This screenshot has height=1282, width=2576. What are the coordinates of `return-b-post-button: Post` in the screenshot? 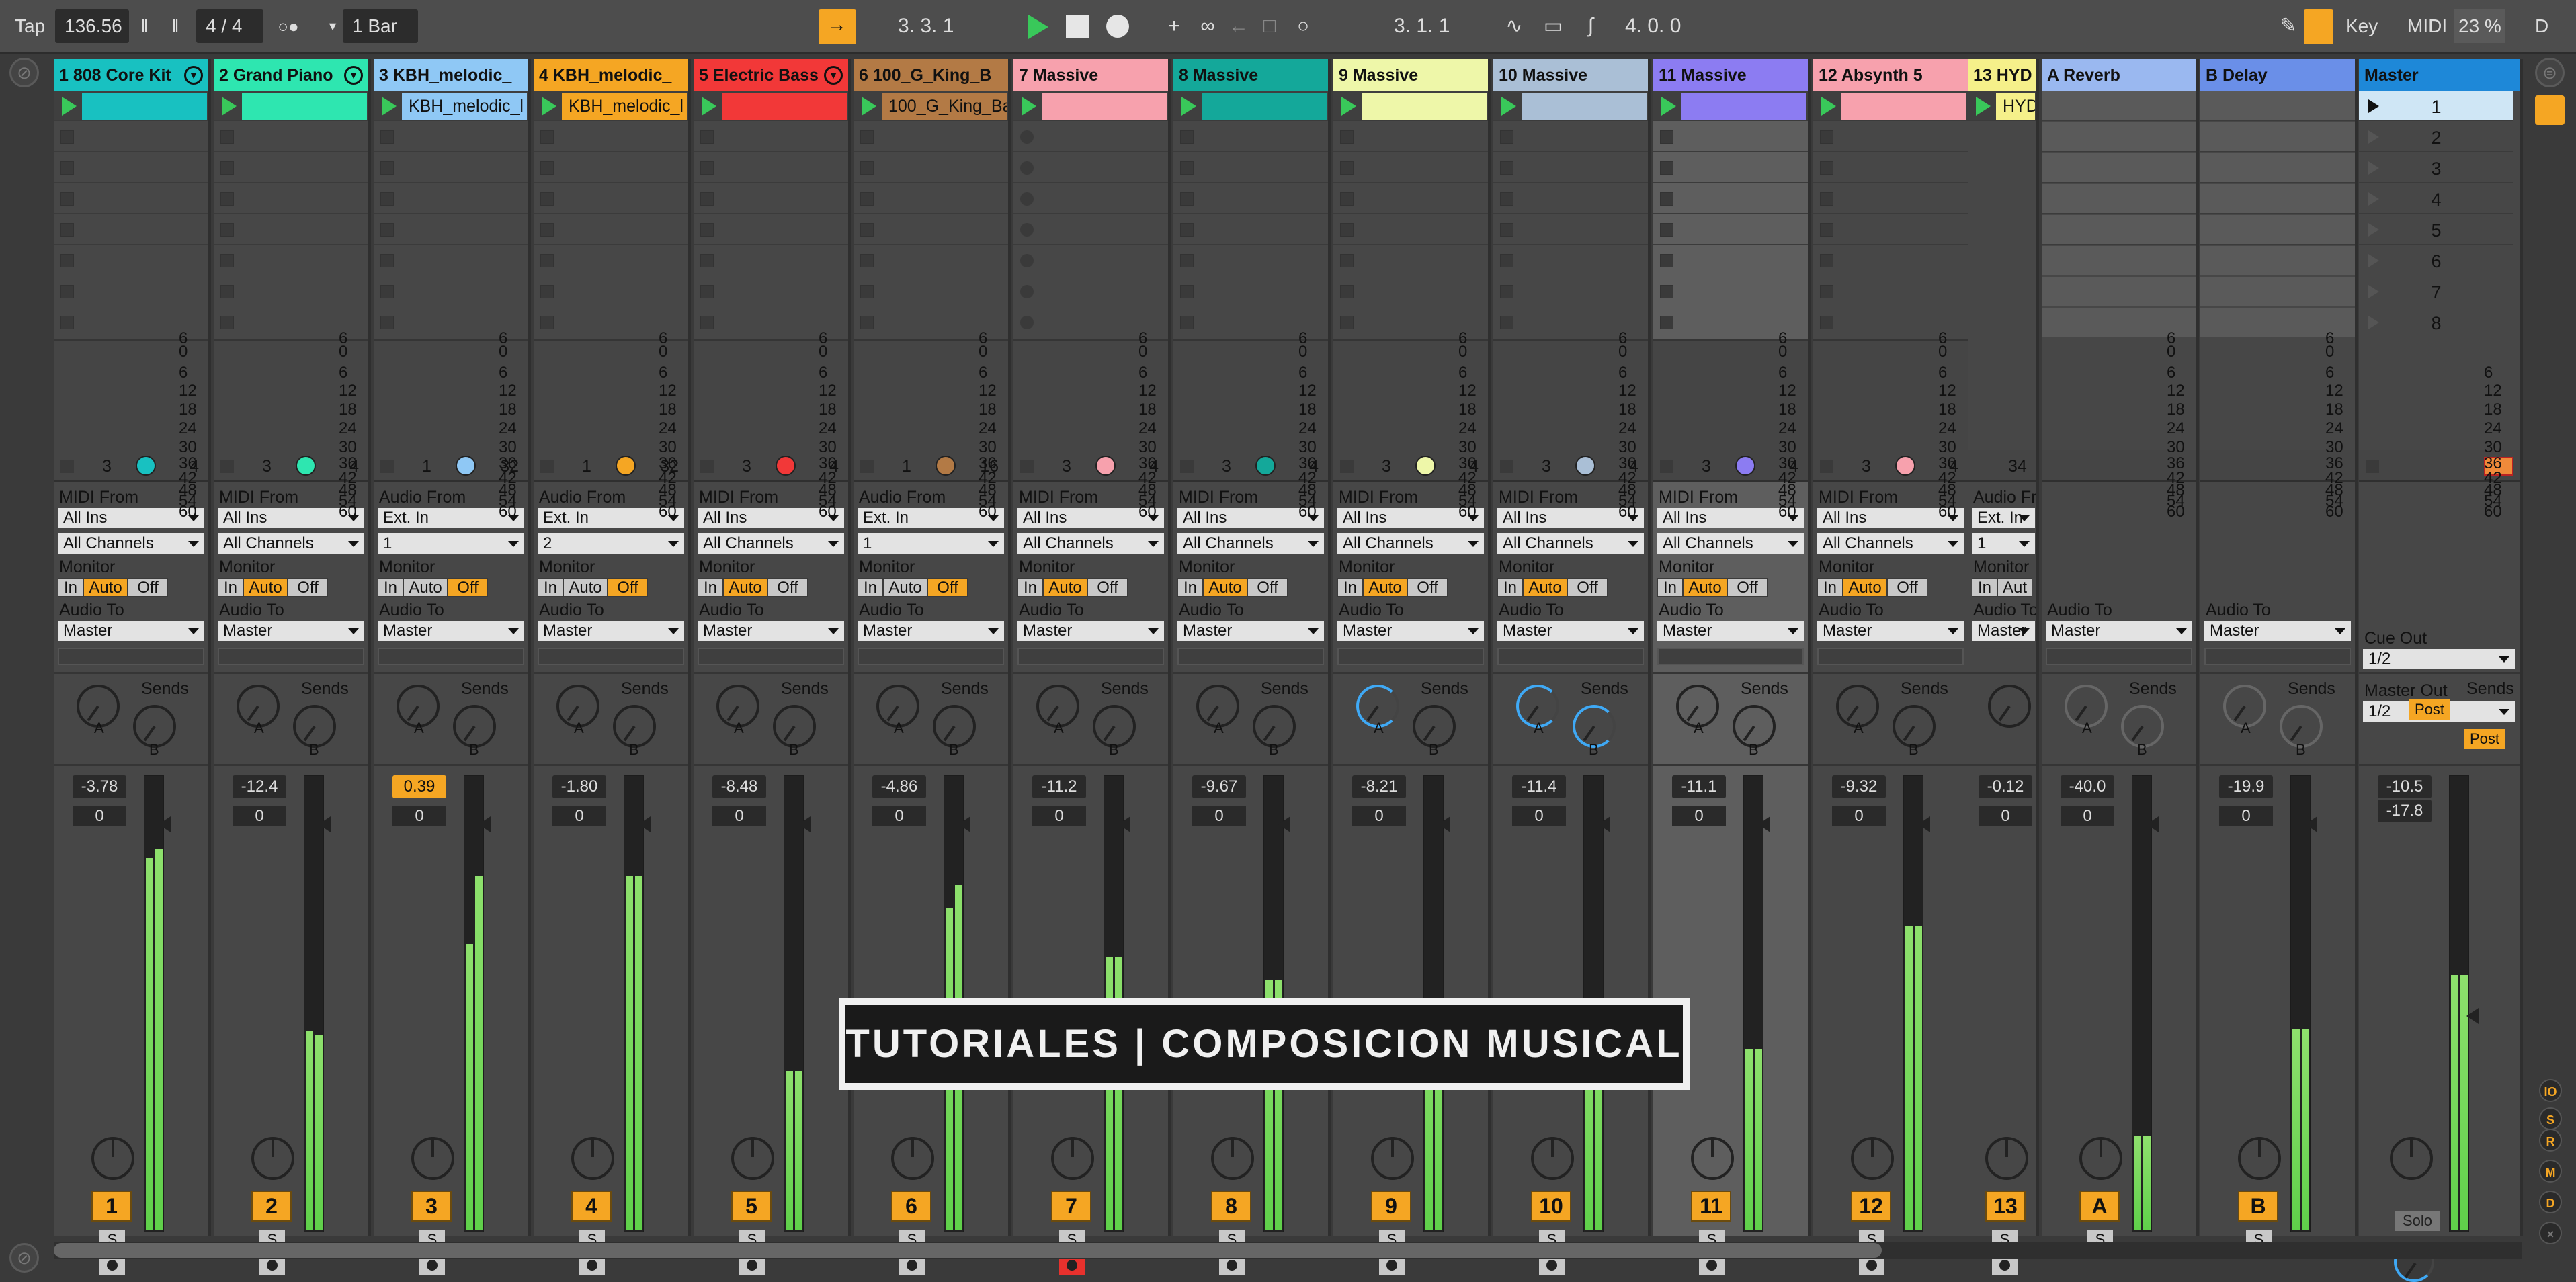 It's located at (2484, 739).